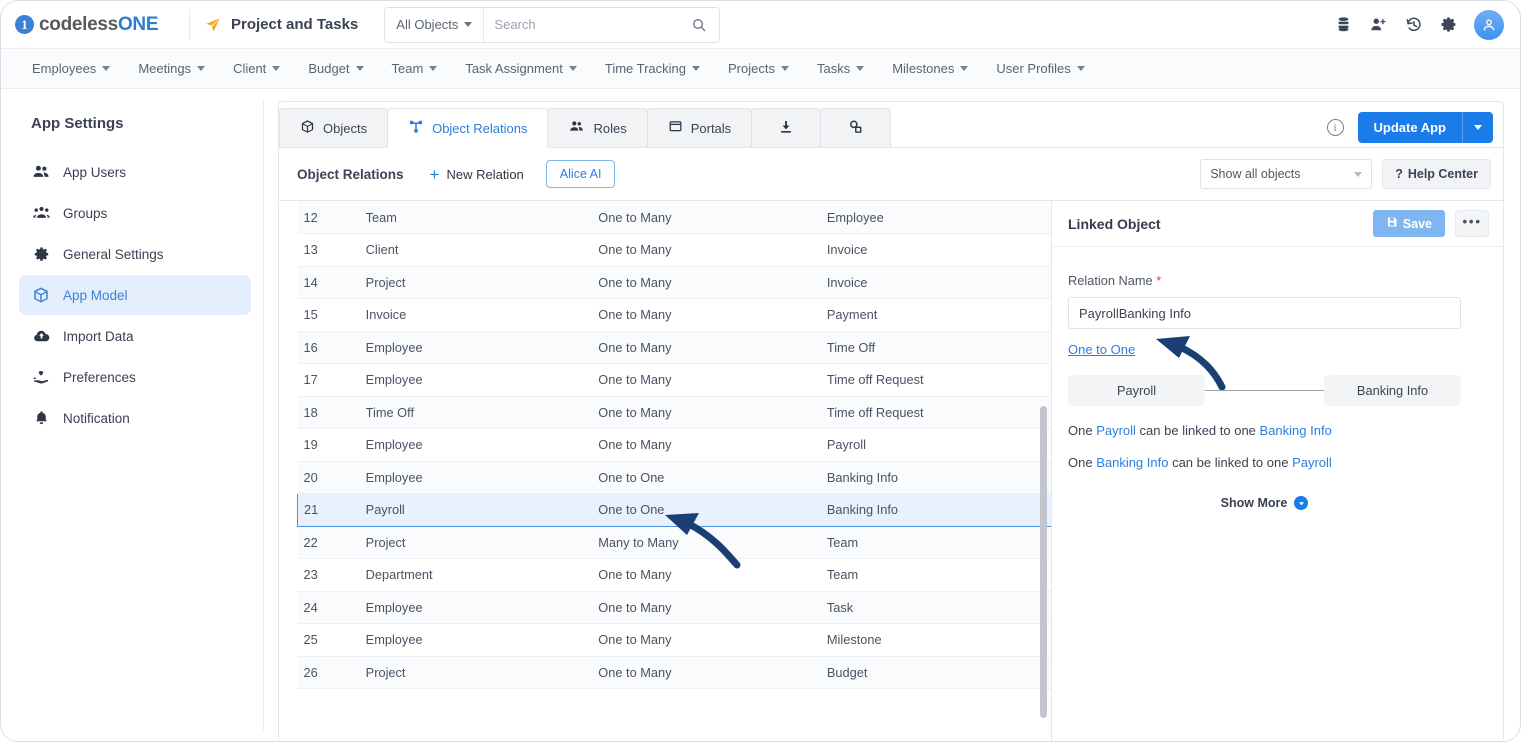 This screenshot has width=1521, height=742. What do you see at coordinates (588, 24) in the screenshot?
I see `search-input` at bounding box center [588, 24].